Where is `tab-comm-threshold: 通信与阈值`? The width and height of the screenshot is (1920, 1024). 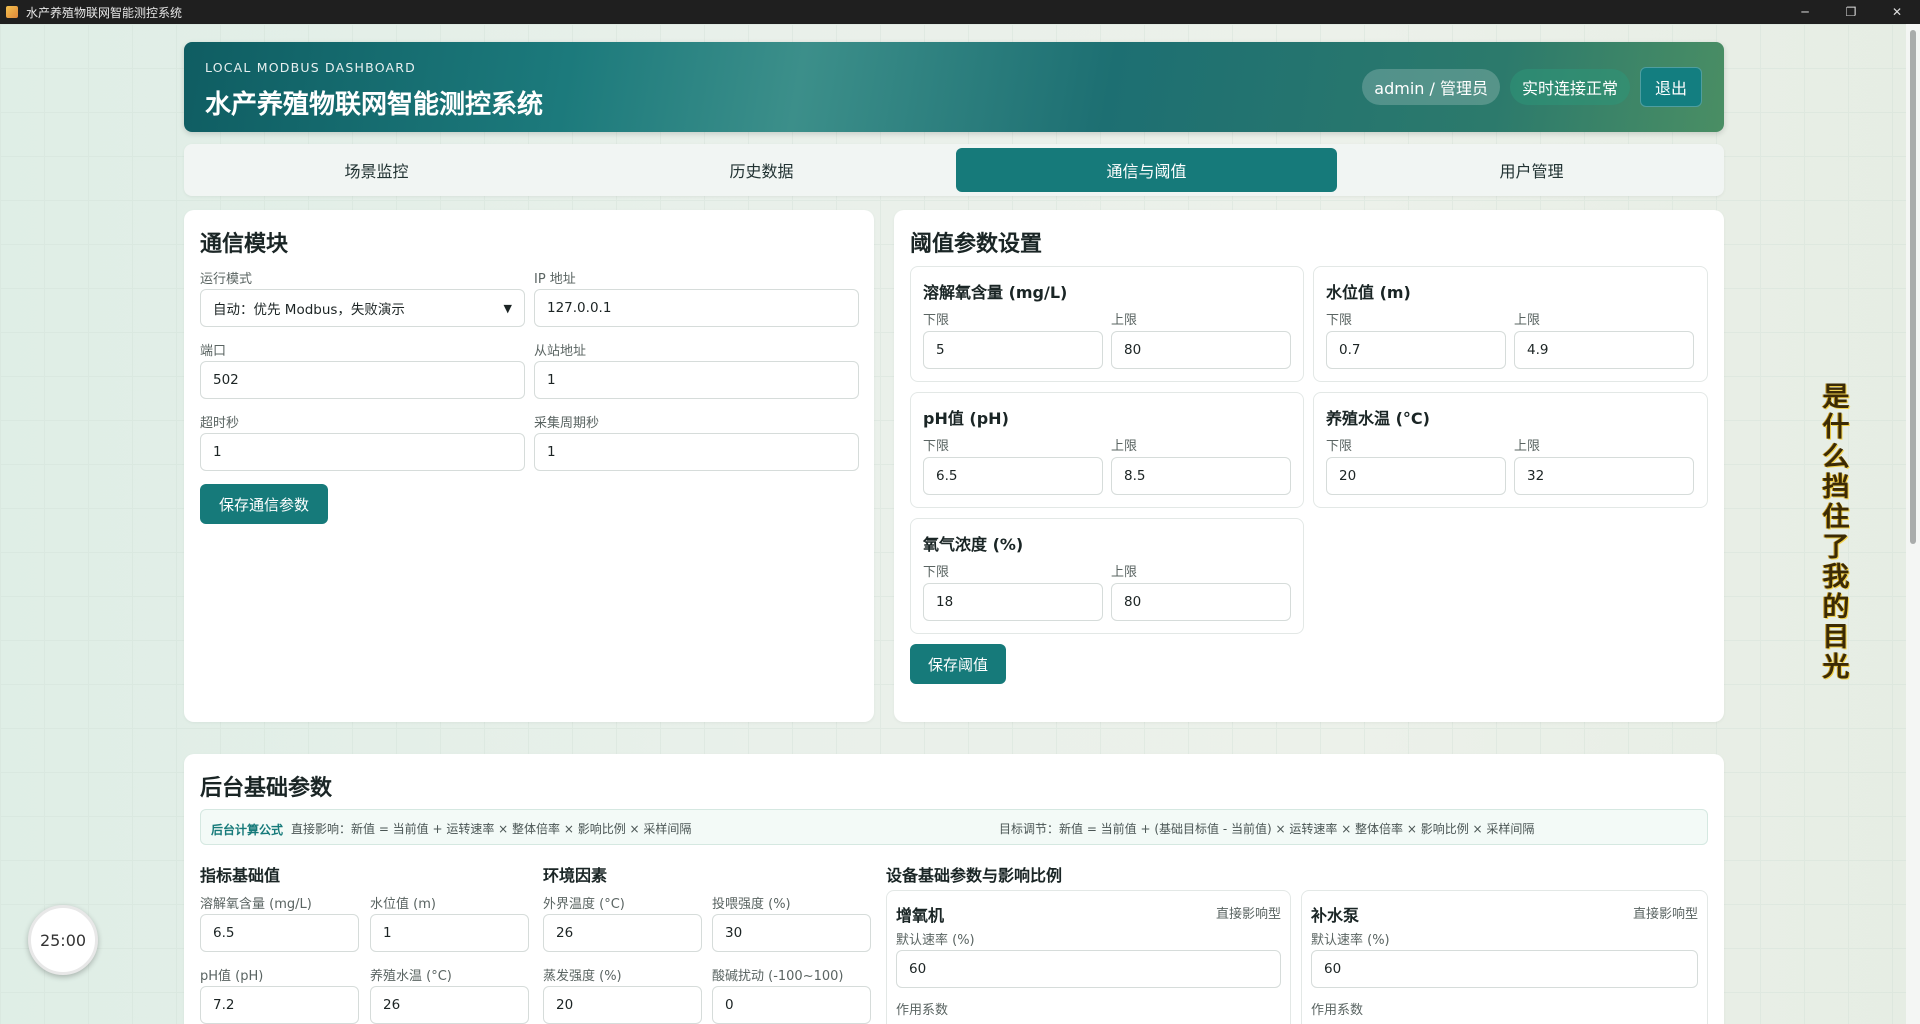
tab-comm-threshold: 通信与阈值 is located at coordinates (1146, 170).